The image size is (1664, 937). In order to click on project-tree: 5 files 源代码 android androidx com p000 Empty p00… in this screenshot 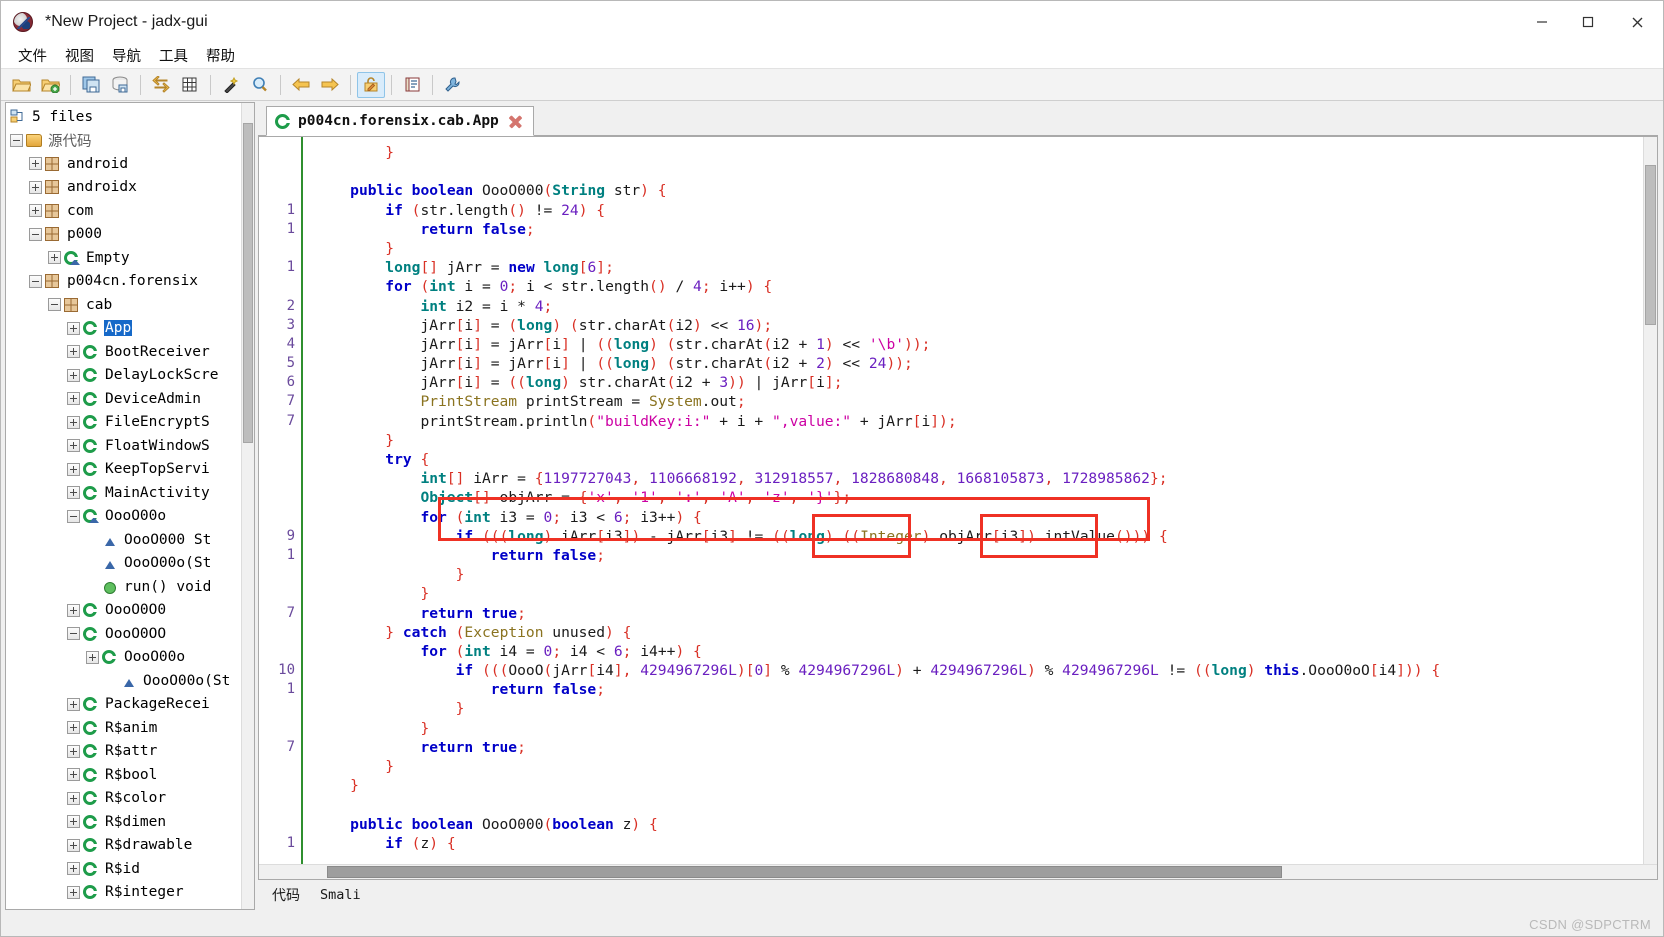, I will do `click(123, 506)`.